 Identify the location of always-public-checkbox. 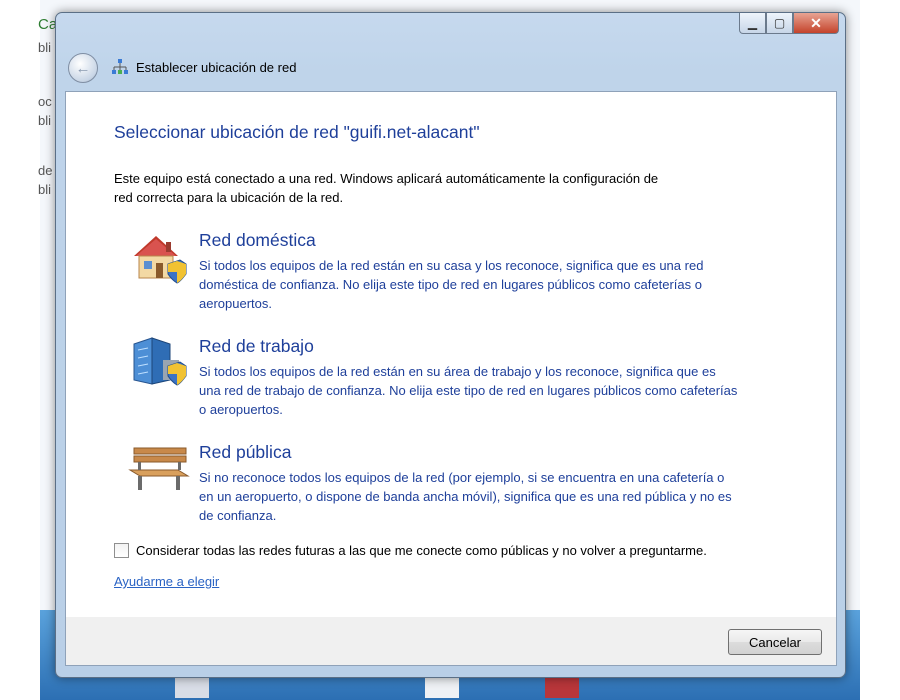
(121, 550).